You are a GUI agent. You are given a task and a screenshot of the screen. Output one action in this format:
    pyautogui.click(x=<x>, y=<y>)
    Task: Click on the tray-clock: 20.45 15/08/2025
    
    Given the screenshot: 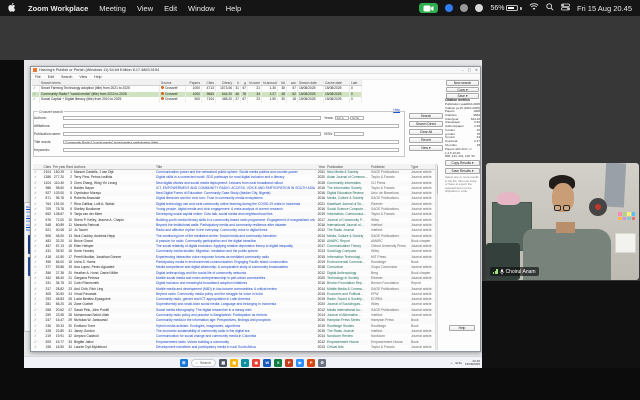 What is the action you would take?
    pyautogui.click(x=472, y=363)
    